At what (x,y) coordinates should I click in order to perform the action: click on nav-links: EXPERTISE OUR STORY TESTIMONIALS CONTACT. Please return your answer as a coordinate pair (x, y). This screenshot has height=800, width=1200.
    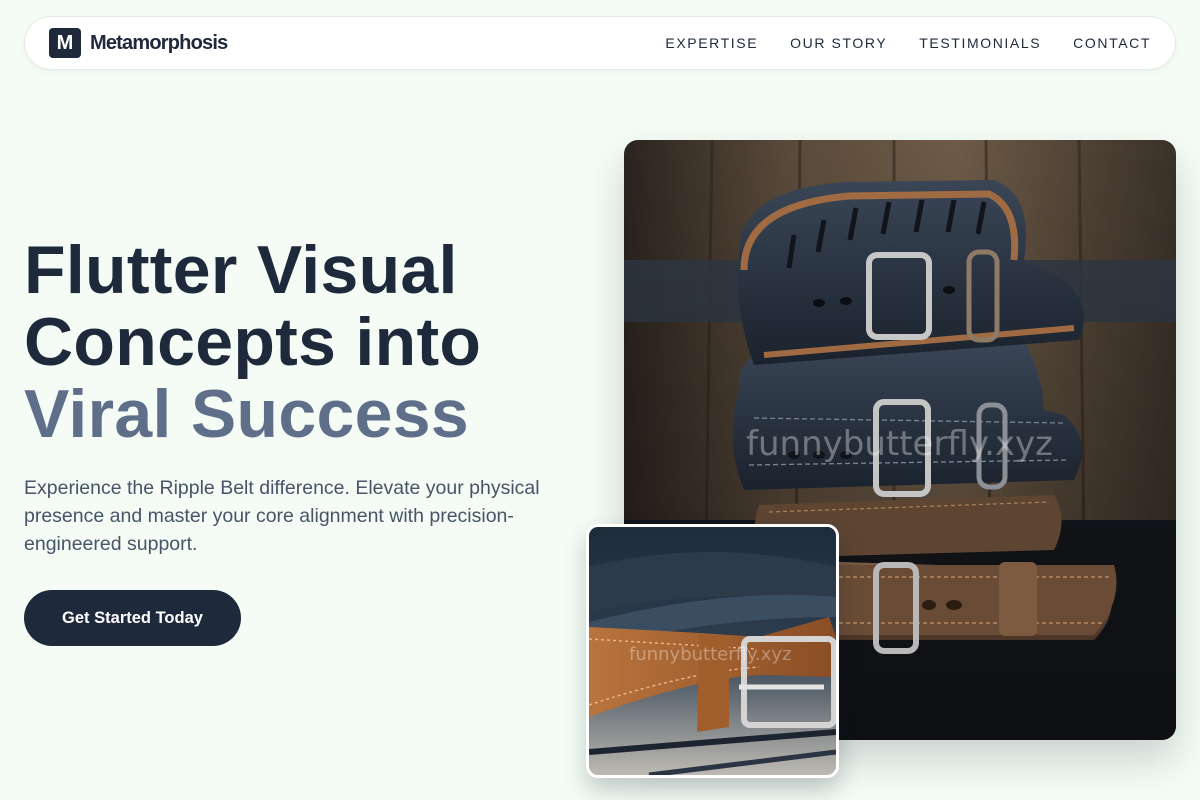
    Looking at the image, I should click on (908, 43).